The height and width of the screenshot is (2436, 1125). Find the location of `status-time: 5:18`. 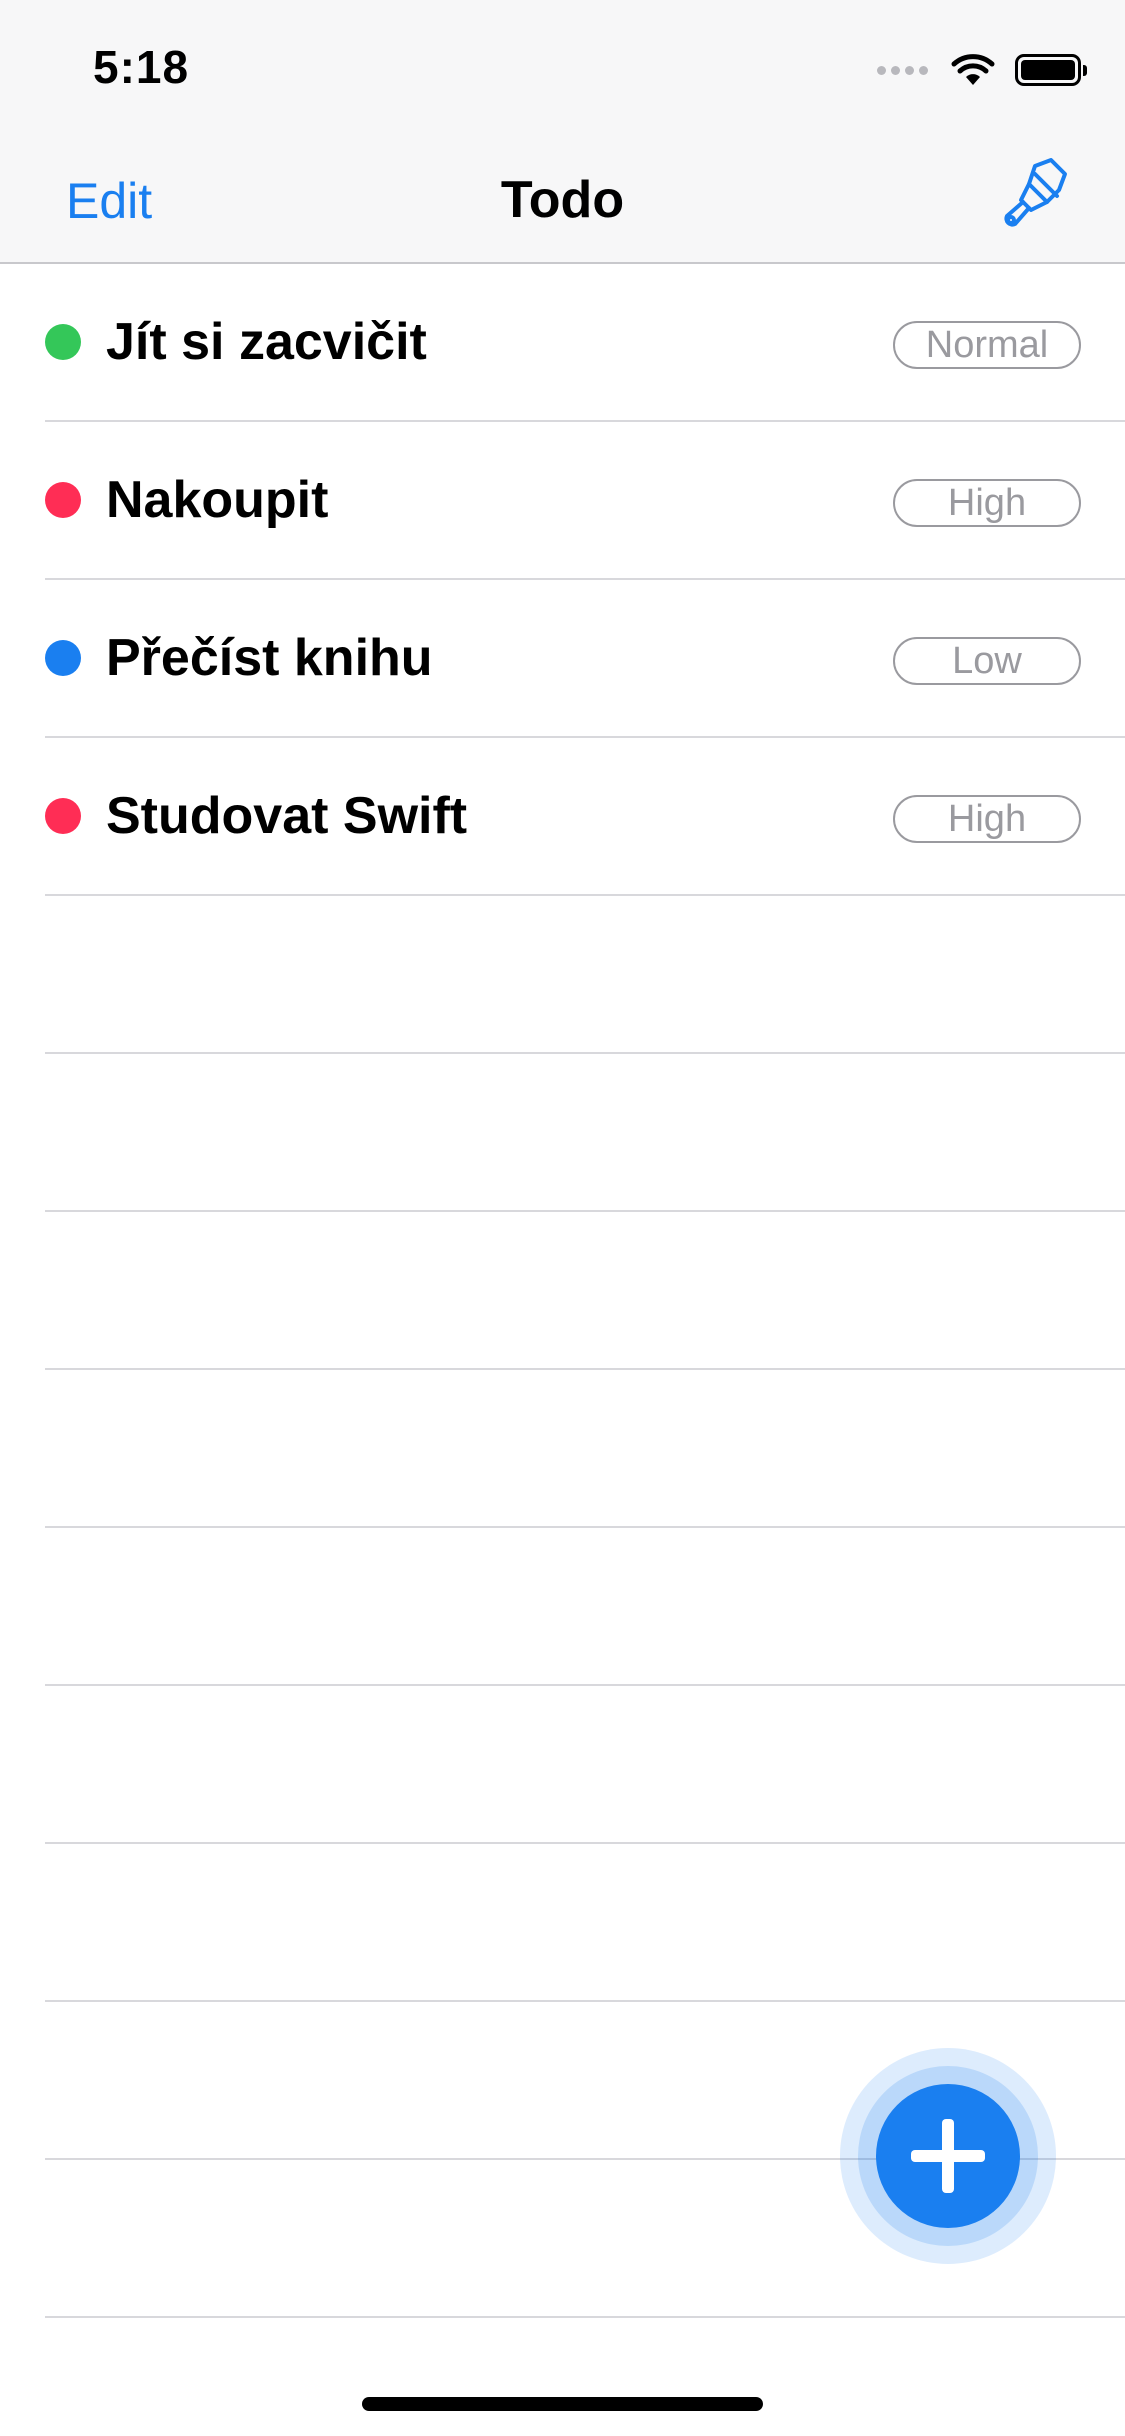

status-time: 5:18 is located at coordinates (141, 67).